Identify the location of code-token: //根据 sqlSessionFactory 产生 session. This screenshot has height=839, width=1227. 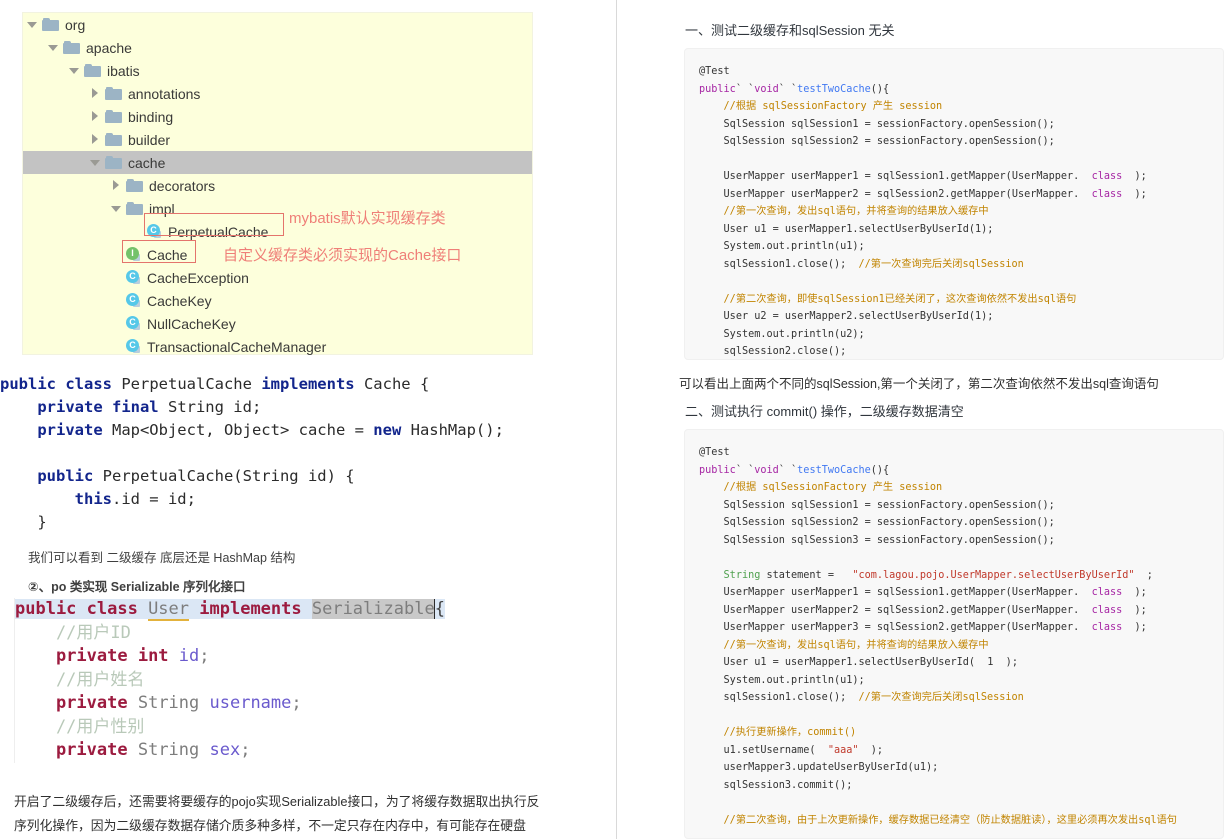
(821, 487).